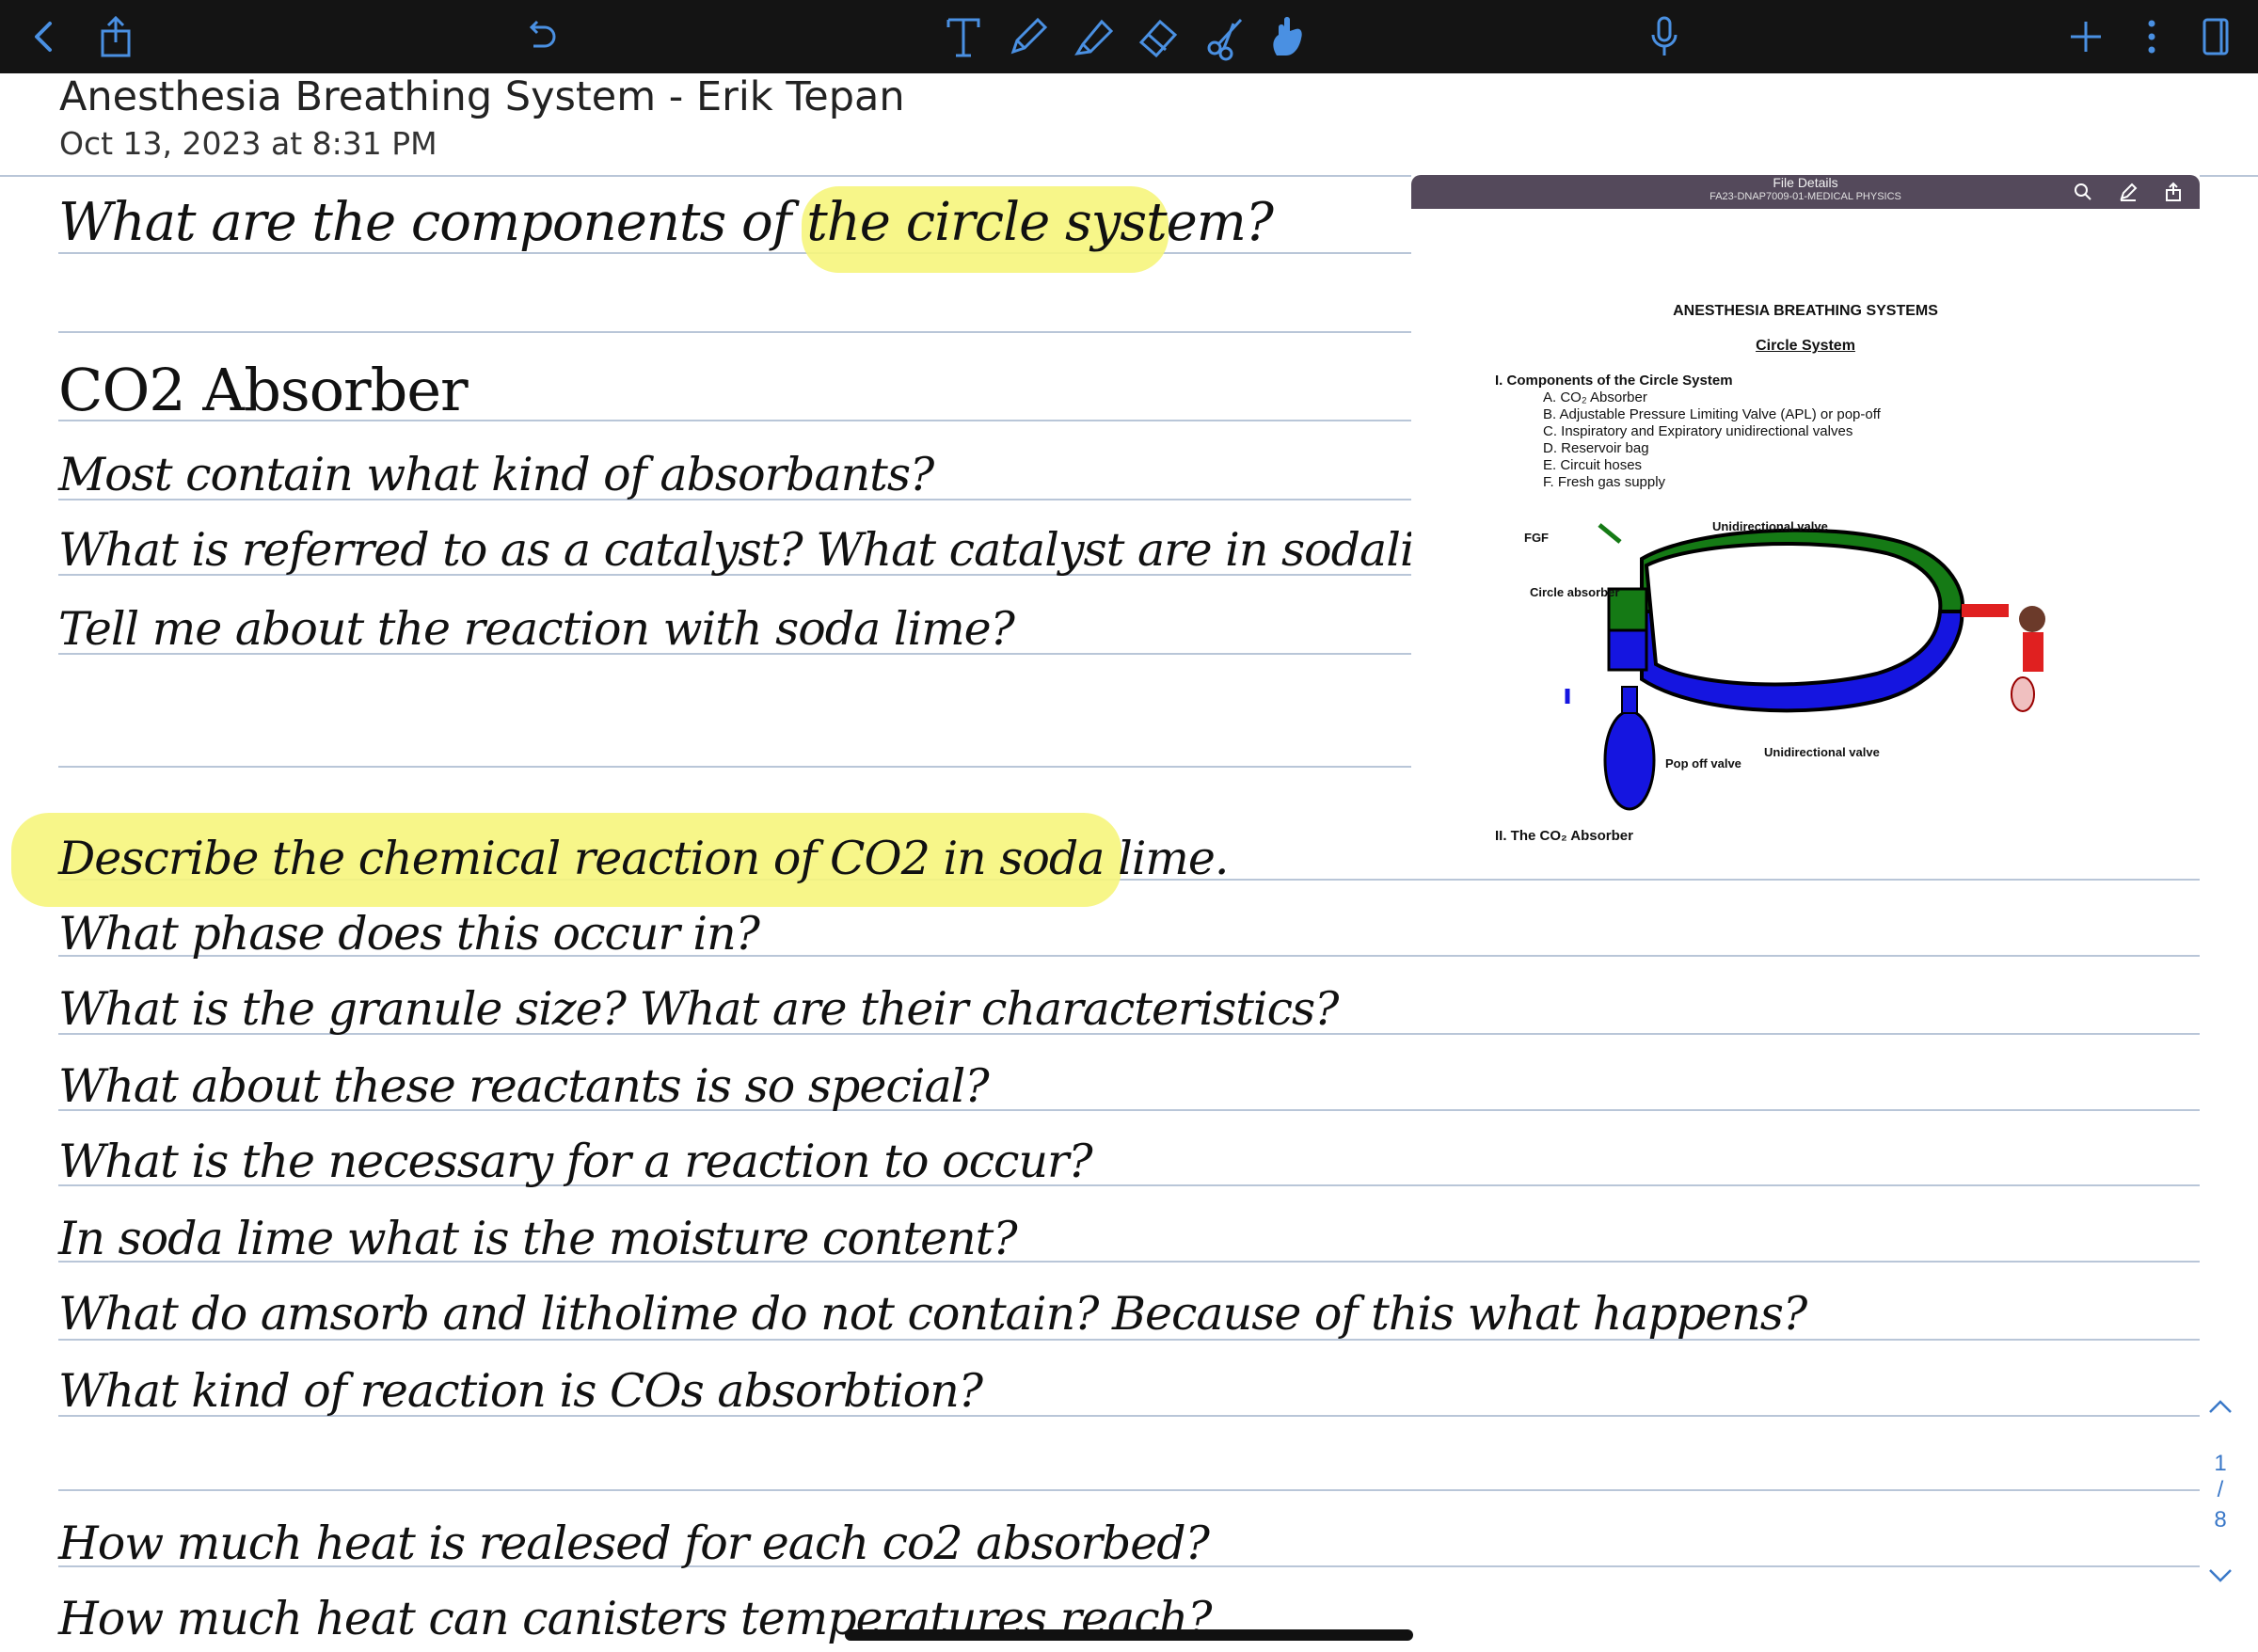 The width and height of the screenshot is (2258, 1652). Describe the element at coordinates (1822, 752) in the screenshot. I see `diagram-label-unidirectional-bottom: Unidirectional valve` at that location.